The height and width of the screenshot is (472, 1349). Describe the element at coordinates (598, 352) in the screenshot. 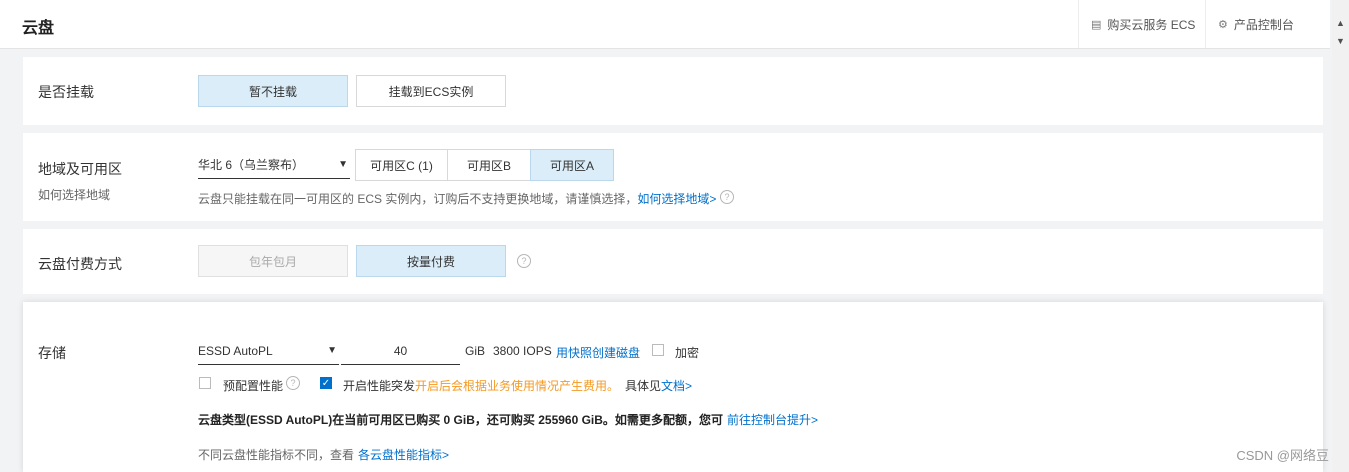

I see `snapshot-link: 用快照创建磁盘` at that location.